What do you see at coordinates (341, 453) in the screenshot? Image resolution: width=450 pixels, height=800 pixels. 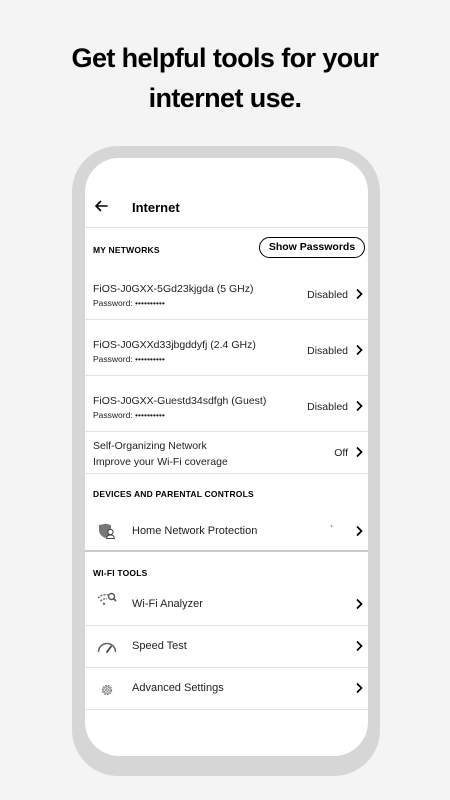 I see `son-status: Off` at bounding box center [341, 453].